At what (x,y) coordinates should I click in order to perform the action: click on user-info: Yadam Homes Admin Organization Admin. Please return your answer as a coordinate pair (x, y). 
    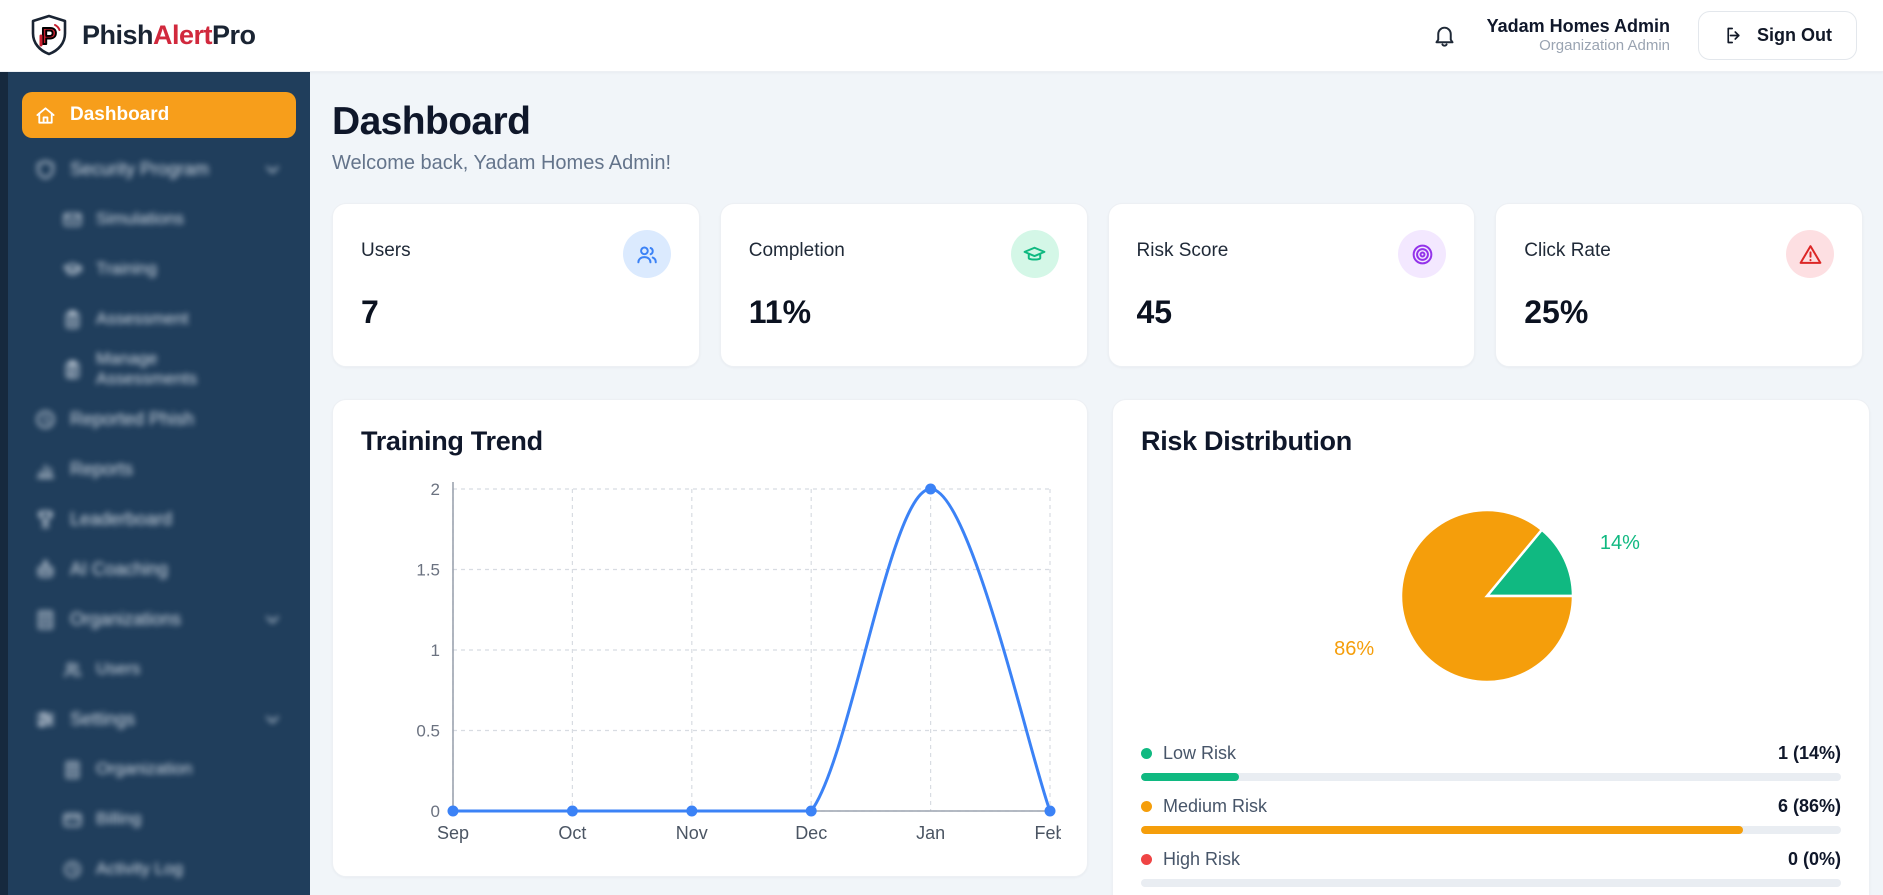
    Looking at the image, I should click on (1578, 35).